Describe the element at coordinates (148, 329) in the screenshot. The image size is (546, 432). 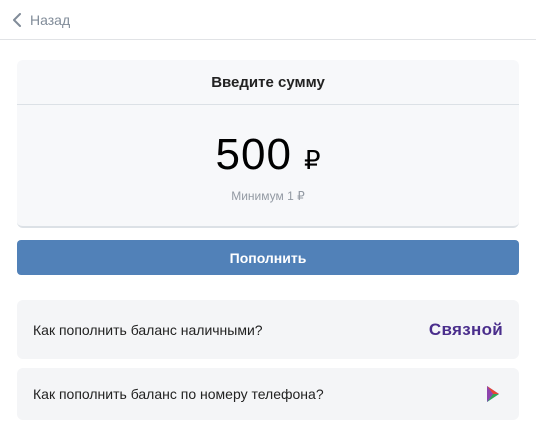
I see `cash-topup-text: Как пополнить баланс наличными?` at that location.